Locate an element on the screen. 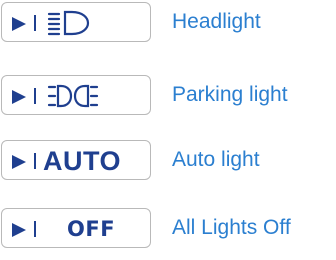 Image resolution: width=336 pixels, height=260 pixels. auto-light-button: AUTO is located at coordinates (76, 160).